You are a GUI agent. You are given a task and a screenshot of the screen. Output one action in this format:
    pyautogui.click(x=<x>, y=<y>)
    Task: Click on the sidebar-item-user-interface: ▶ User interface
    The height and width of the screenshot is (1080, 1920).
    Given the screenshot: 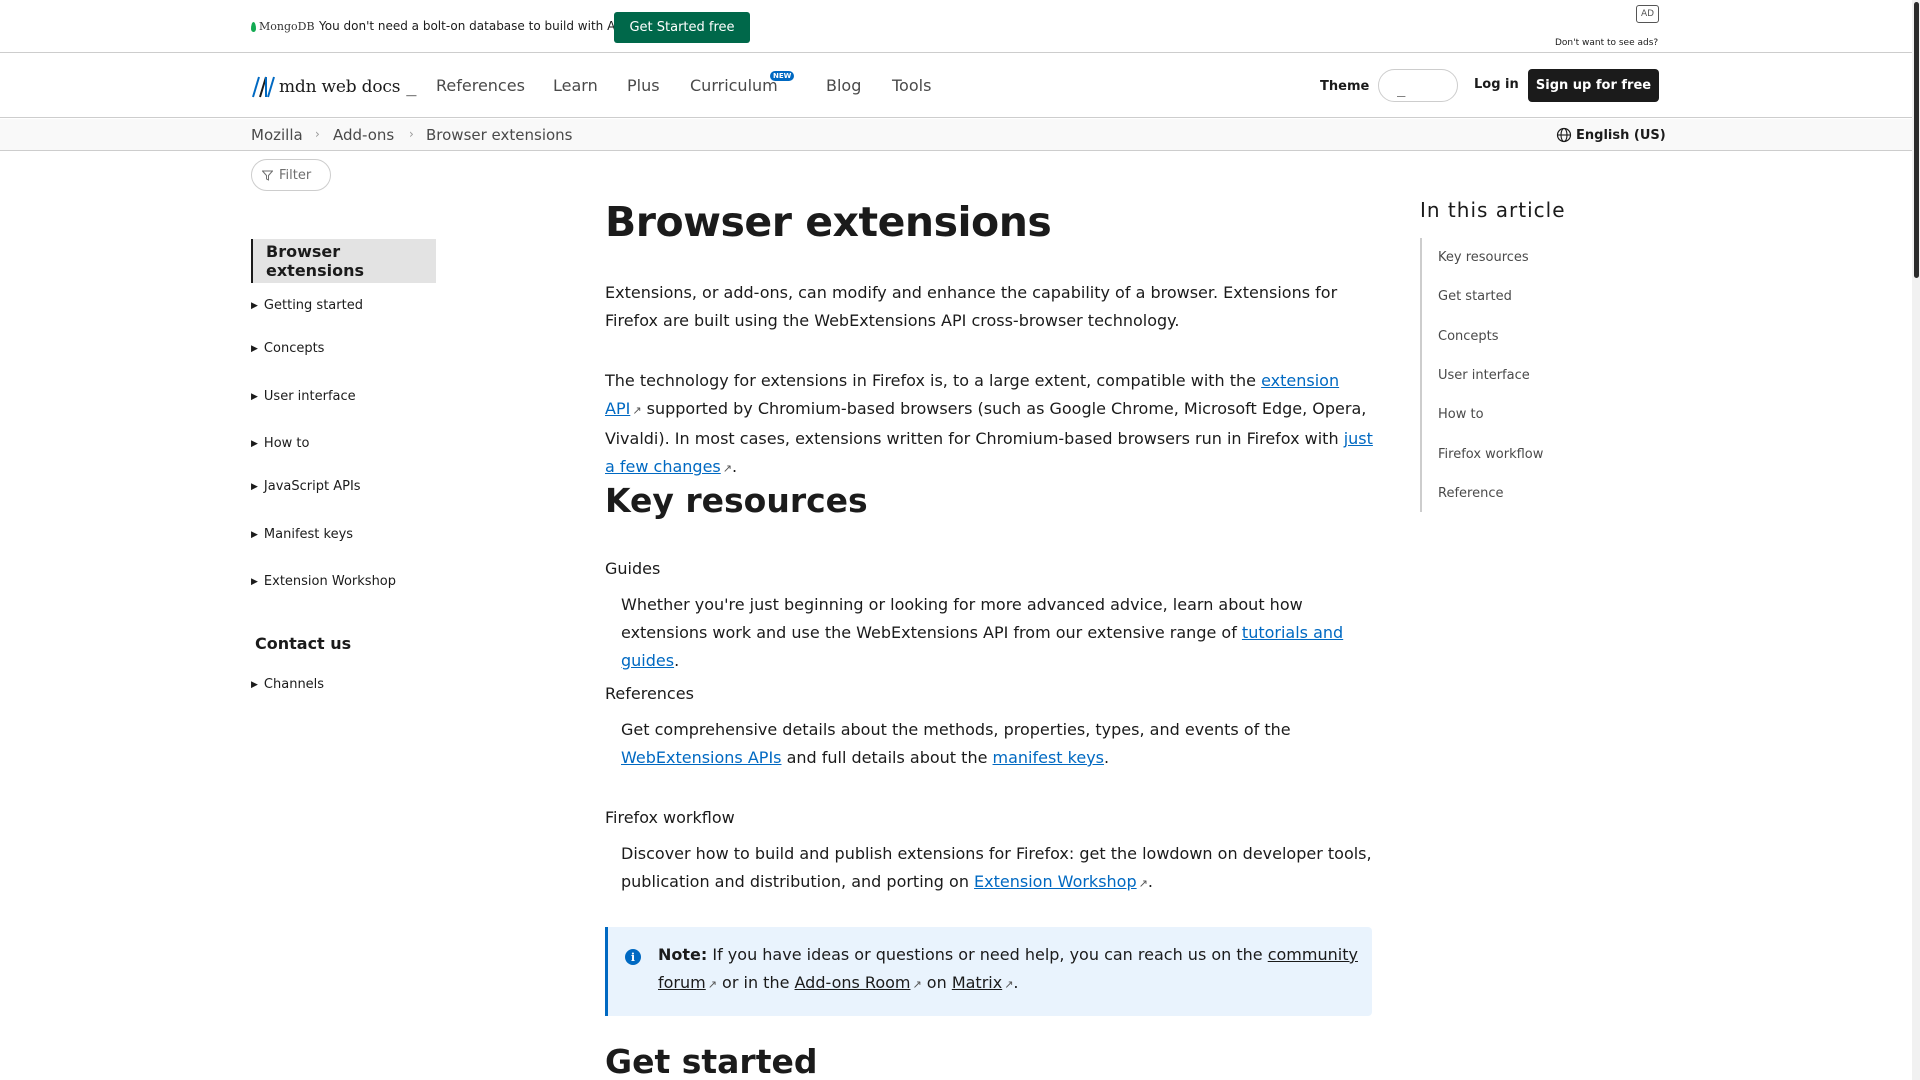 What is the action you would take?
    pyautogui.click(x=303, y=396)
    